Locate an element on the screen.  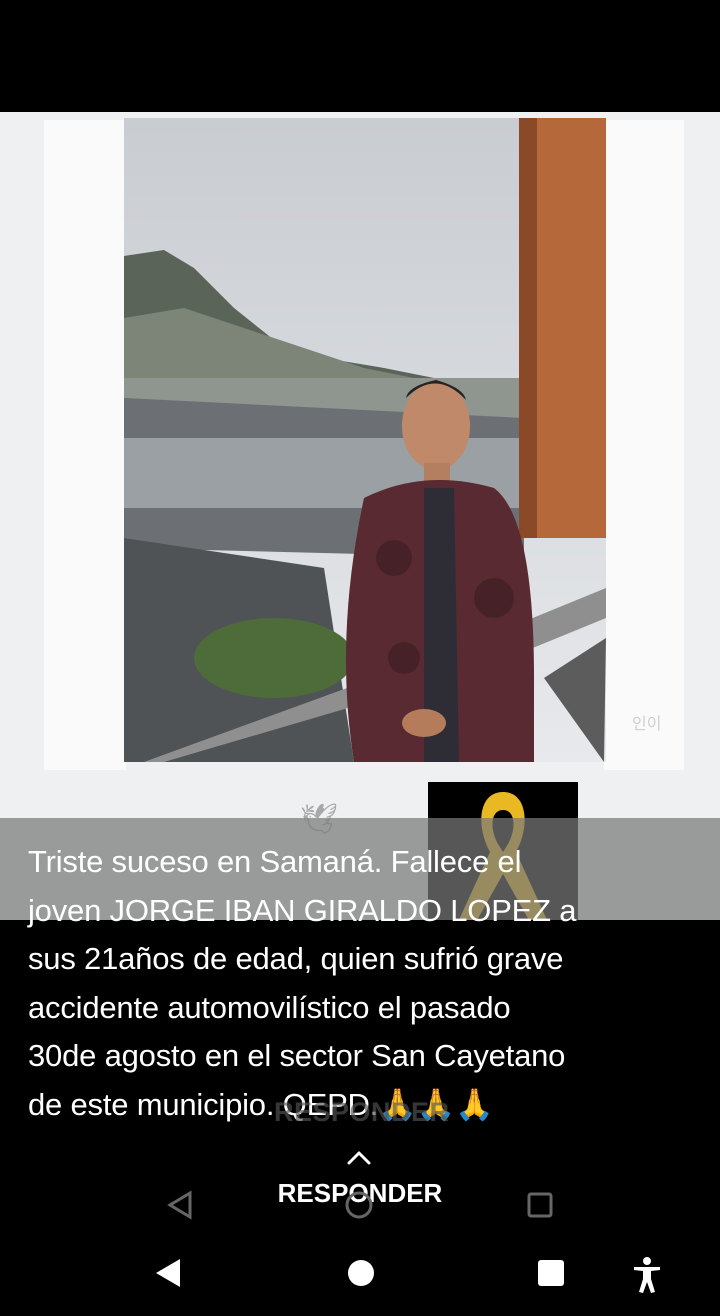
status-area is located at coordinates (360, 56).